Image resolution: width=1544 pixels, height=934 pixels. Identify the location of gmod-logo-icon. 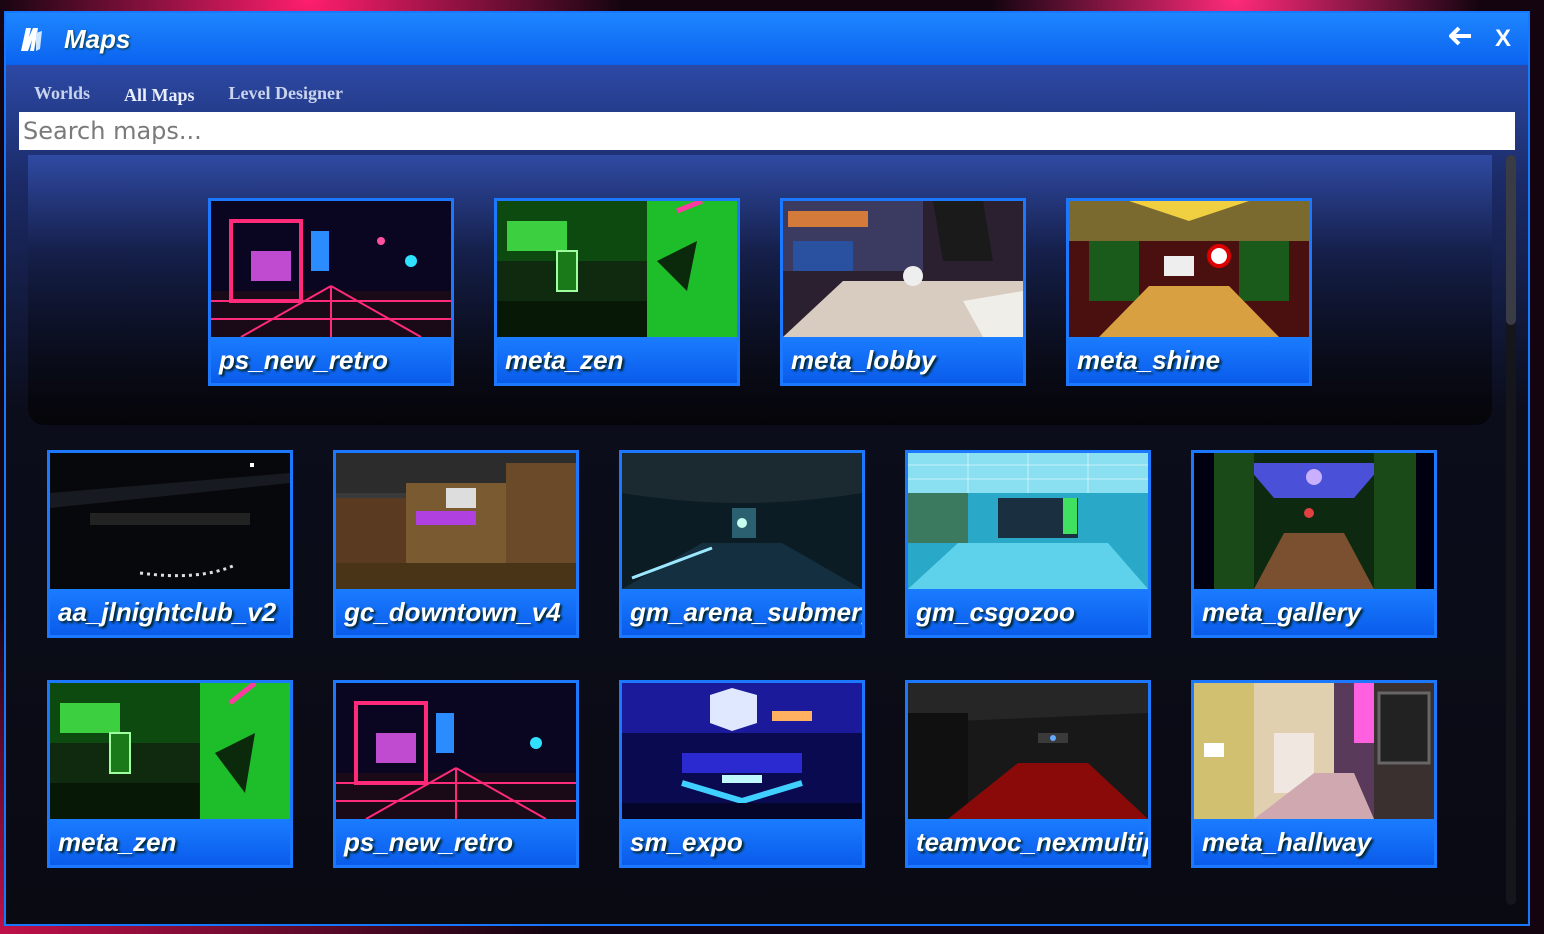
(31, 39).